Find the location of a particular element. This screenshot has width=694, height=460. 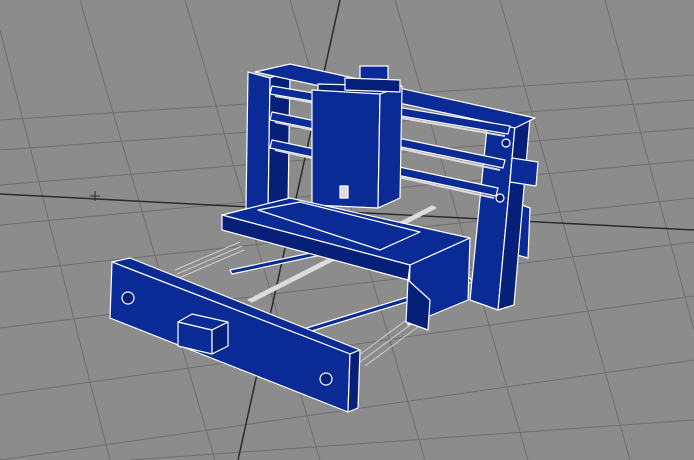

front-plate-left-hole is located at coordinates (128, 298).